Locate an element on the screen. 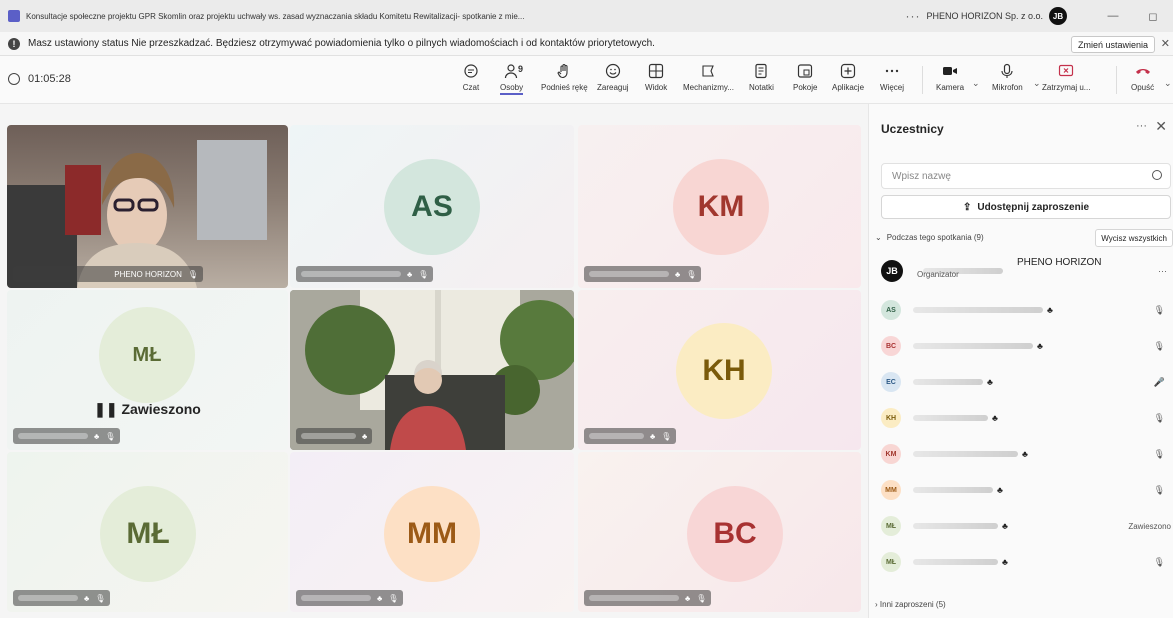  video-feed is located at coordinates (432, 370).